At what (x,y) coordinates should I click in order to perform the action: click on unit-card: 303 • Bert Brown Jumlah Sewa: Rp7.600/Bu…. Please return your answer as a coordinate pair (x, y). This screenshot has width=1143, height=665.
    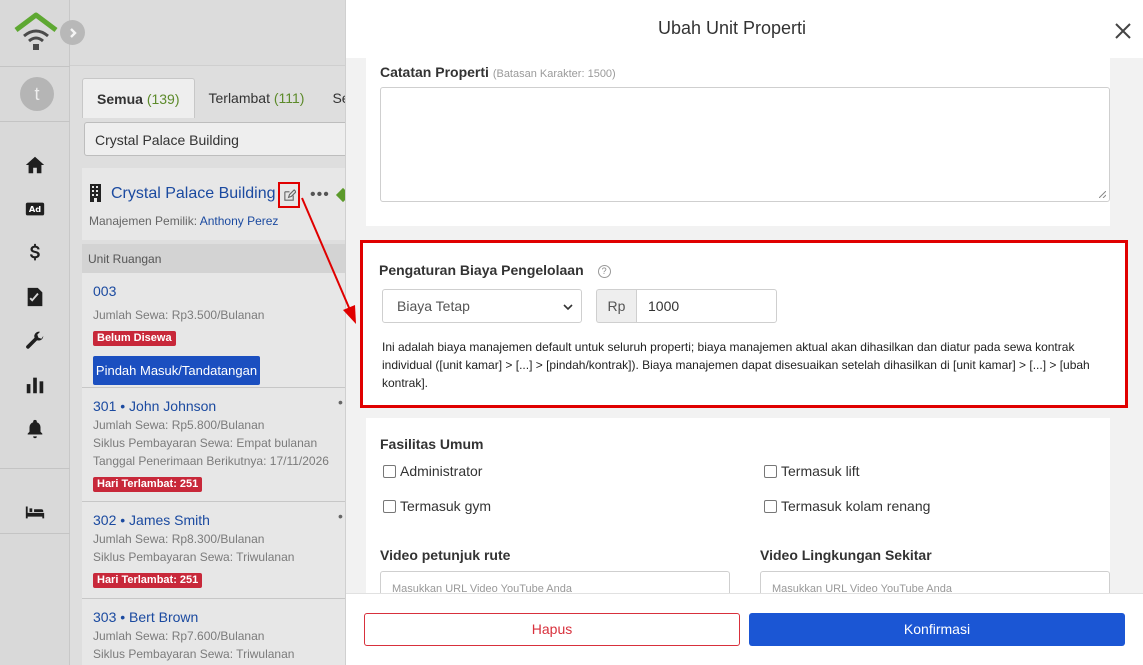
    Looking at the image, I should click on (216, 632).